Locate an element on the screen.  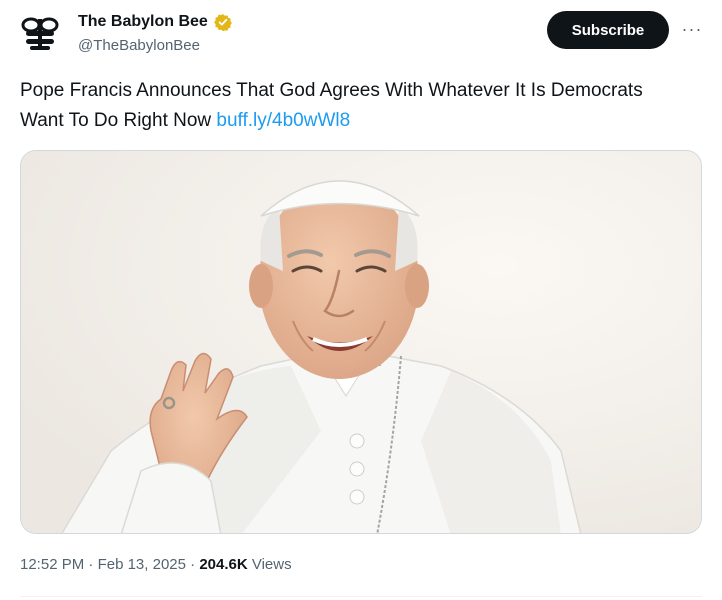
tweet-link: buff.ly/4b0wWl8 is located at coordinates (283, 120).